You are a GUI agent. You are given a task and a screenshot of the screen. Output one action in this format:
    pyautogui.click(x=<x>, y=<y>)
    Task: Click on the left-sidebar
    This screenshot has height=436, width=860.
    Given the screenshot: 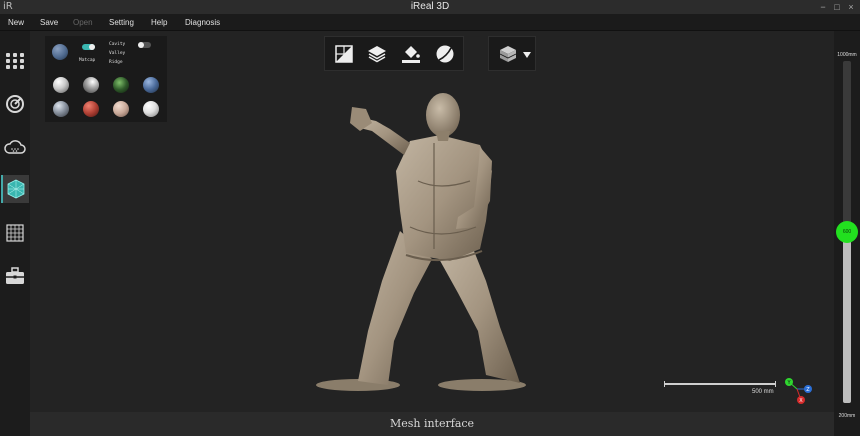 What is the action you would take?
    pyautogui.click(x=15, y=233)
    